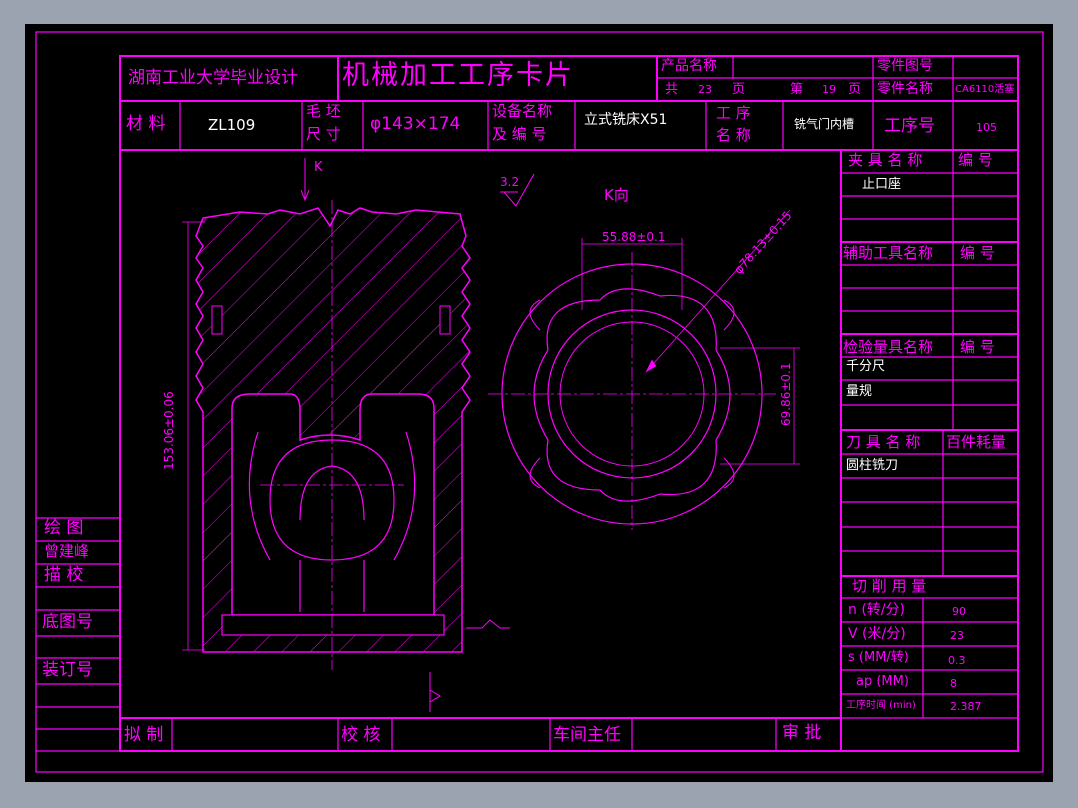 The width and height of the screenshot is (1078, 808). I want to click on gauge-header: 检验量具名称, so click(888, 347).